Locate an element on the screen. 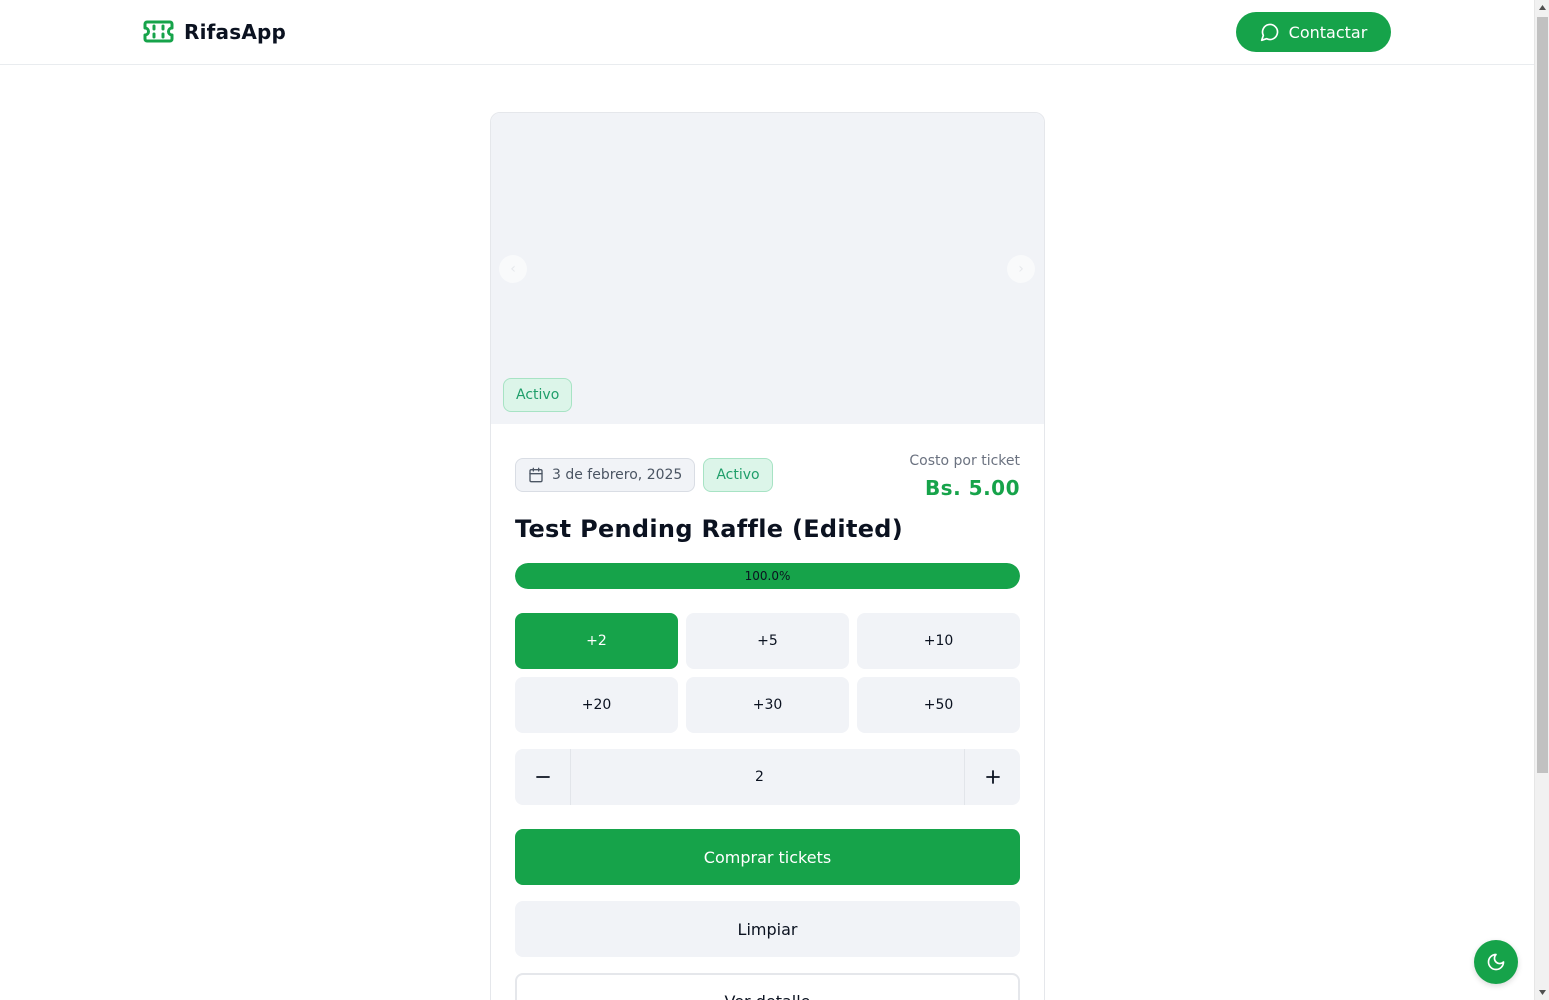 The width and height of the screenshot is (1549, 1000). raffle-meta: 3 de febrero, 2025 Activo is located at coordinates (644, 475).